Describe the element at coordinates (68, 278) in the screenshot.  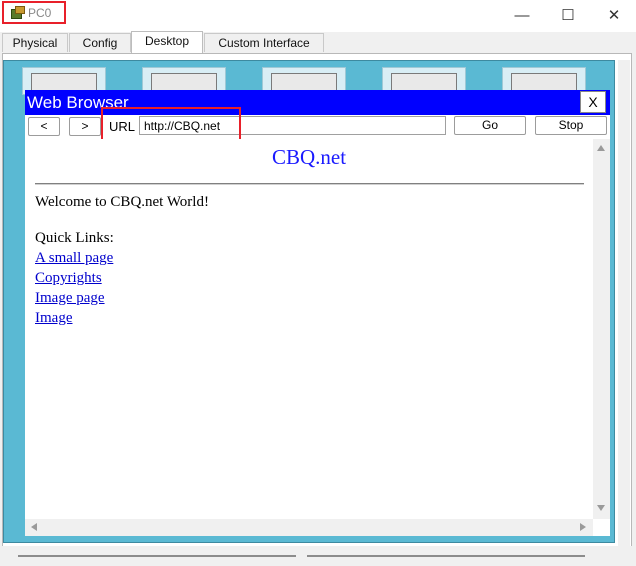
I see `link-copyrights: Copyrights` at that location.